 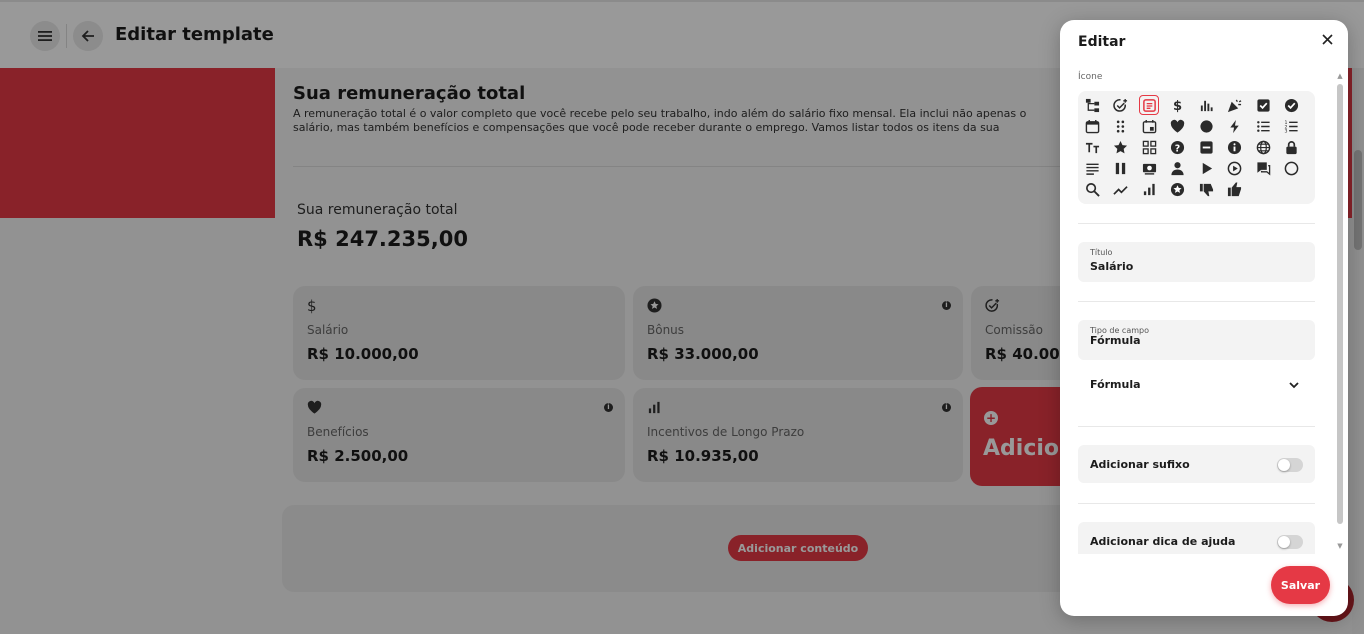 I want to click on drawer-scrollbar-thumb, so click(x=1340, y=304).